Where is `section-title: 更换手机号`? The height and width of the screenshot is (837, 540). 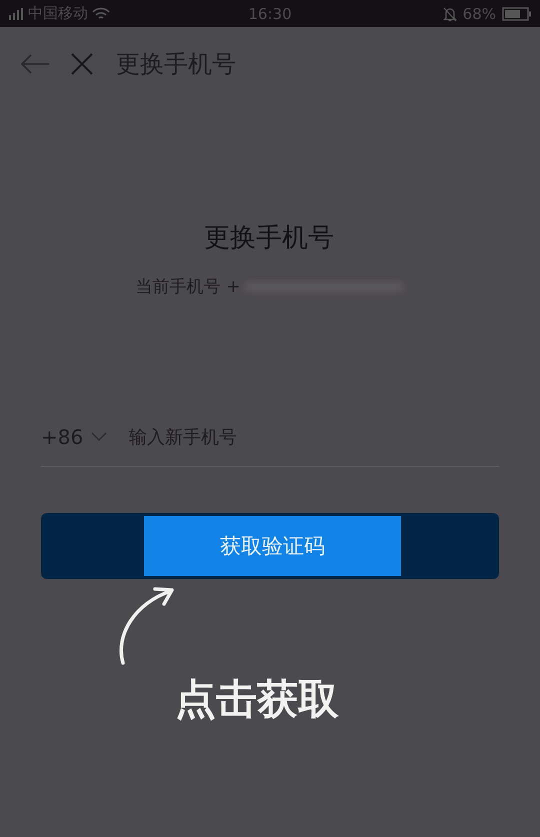 section-title: 更换手机号 is located at coordinates (269, 238).